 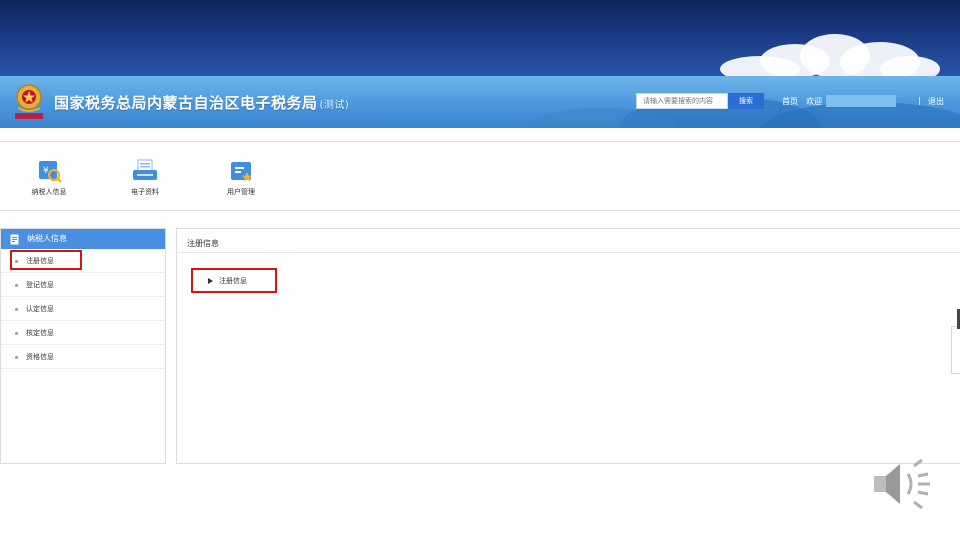 What do you see at coordinates (83, 309) in the screenshot?
I see `sidebar-item-certification-info: 认定信息` at bounding box center [83, 309].